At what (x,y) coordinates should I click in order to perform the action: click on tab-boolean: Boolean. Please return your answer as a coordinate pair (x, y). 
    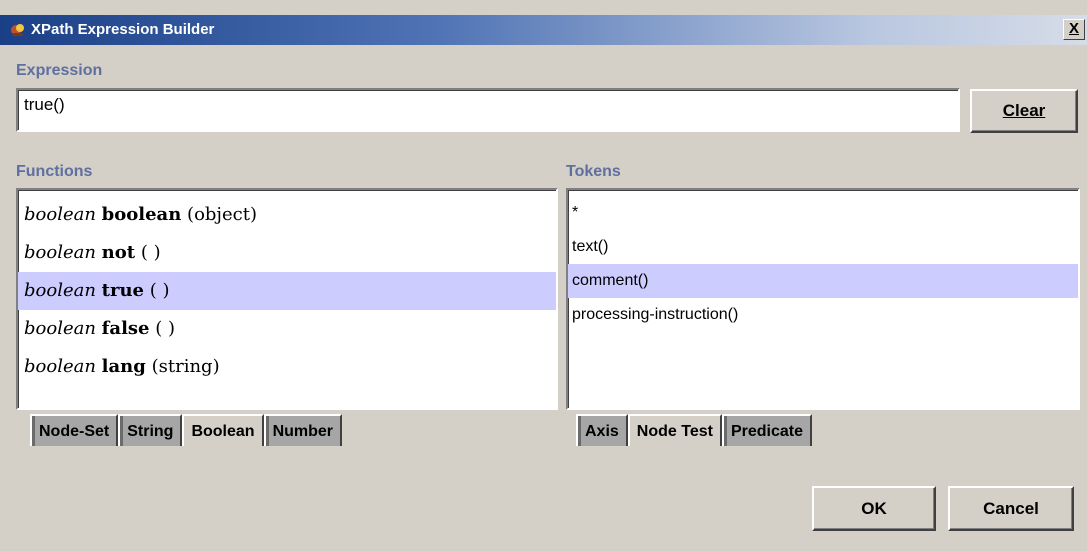
    Looking at the image, I should click on (223, 430).